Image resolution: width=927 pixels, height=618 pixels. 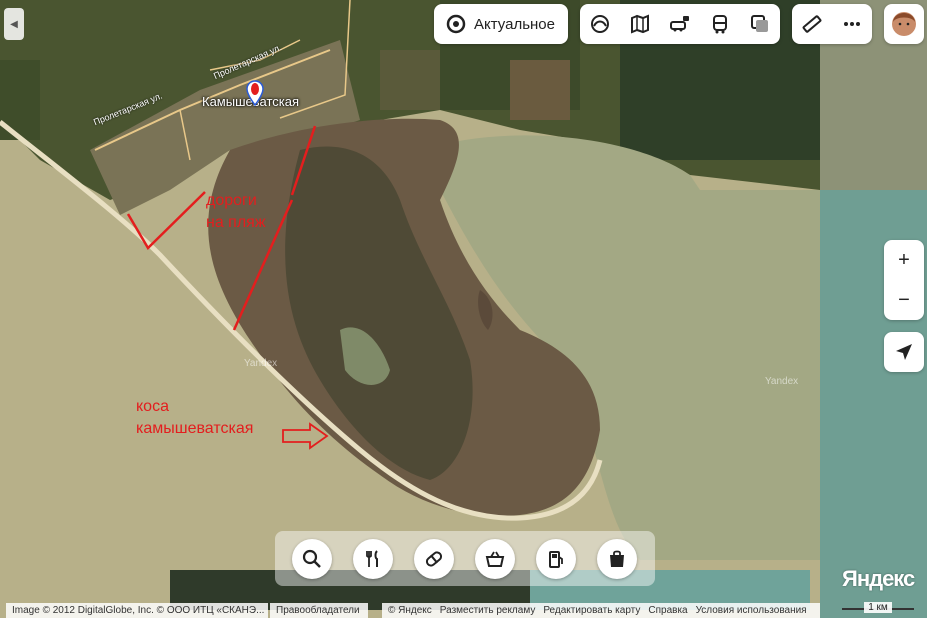 I want to click on ruler-icon, so click(x=812, y=24).